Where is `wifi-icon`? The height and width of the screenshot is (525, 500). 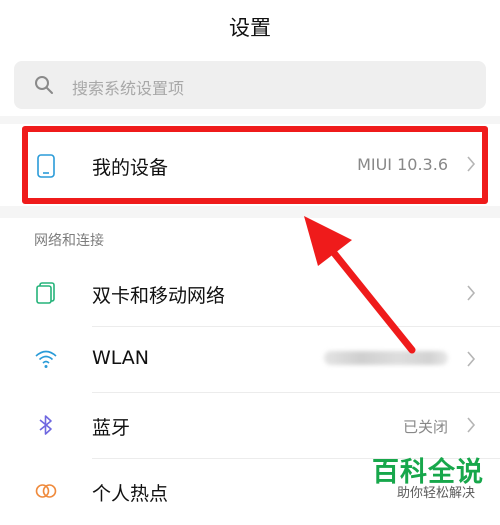 wifi-icon is located at coordinates (46, 359).